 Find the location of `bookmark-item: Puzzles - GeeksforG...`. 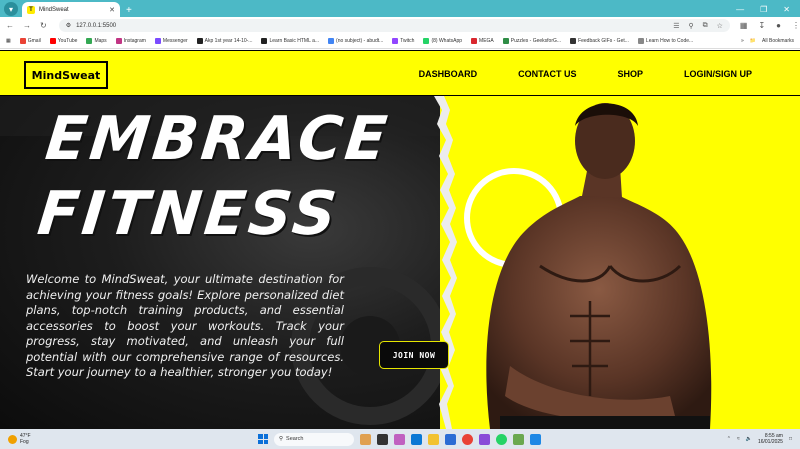

bookmark-item: Puzzles - GeeksforG... is located at coordinates (532, 41).